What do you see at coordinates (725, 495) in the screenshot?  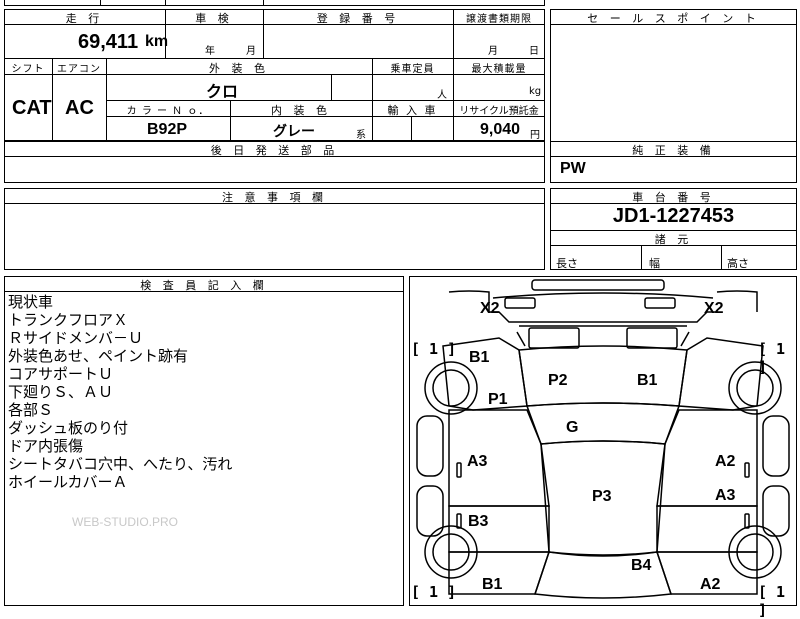 I see `a3-right-mark: A3` at bounding box center [725, 495].